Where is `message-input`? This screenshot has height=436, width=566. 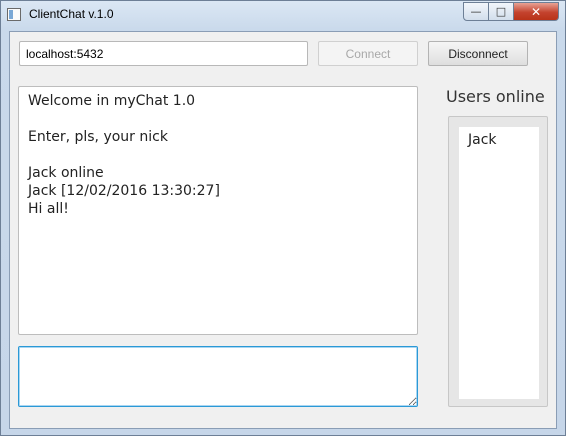
message-input is located at coordinates (218, 376).